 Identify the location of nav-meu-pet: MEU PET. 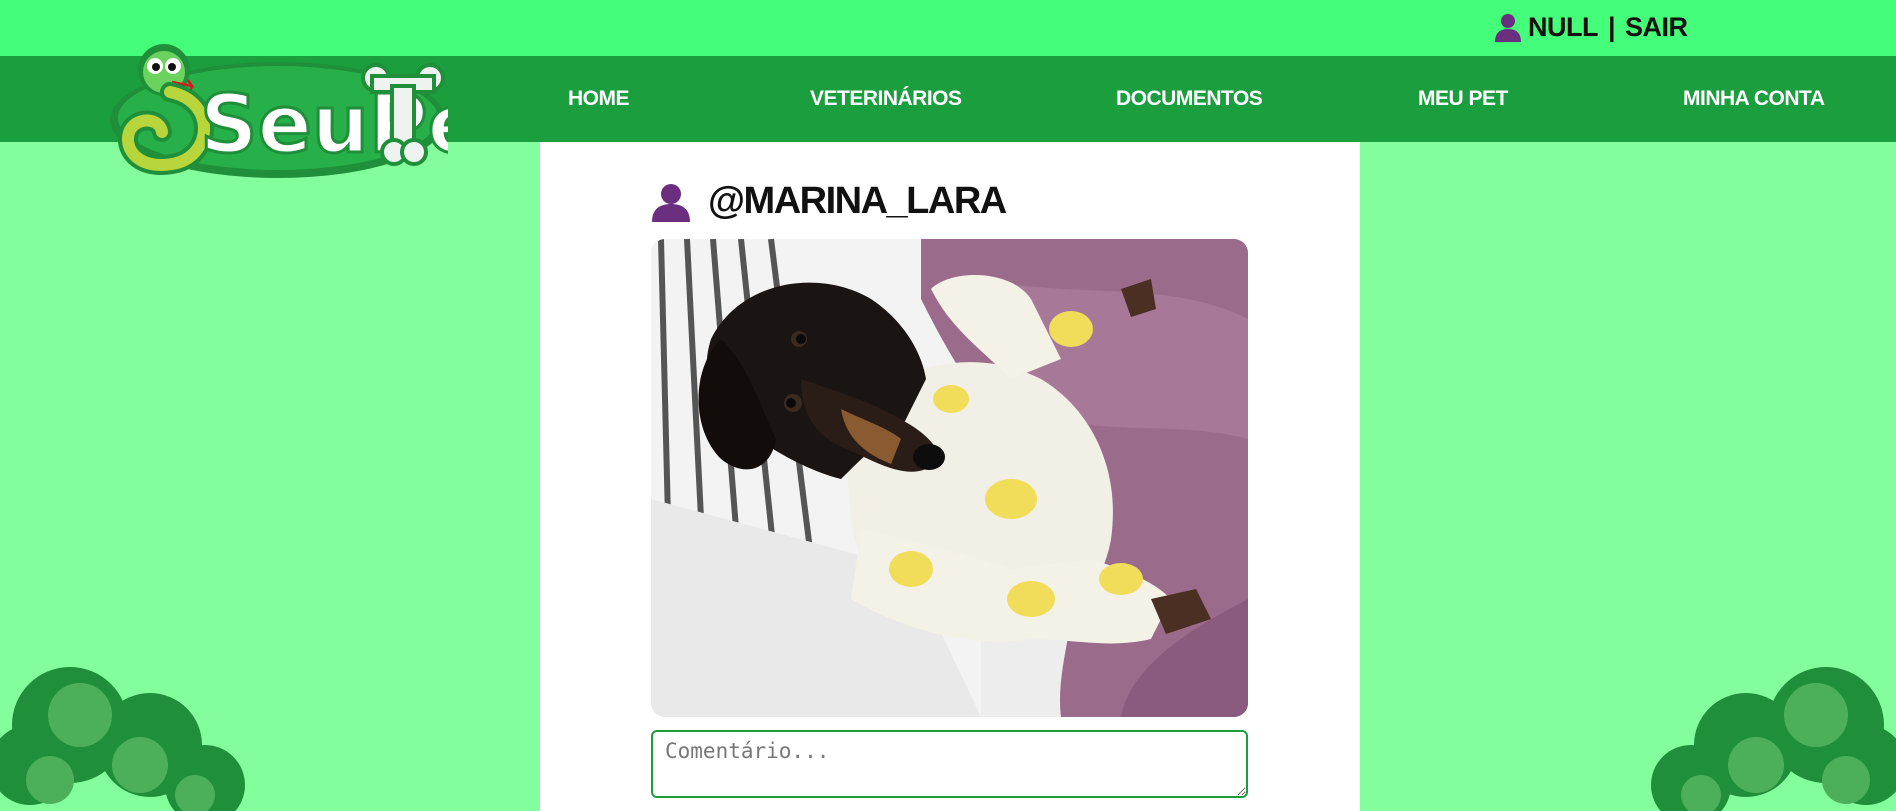
(1463, 99).